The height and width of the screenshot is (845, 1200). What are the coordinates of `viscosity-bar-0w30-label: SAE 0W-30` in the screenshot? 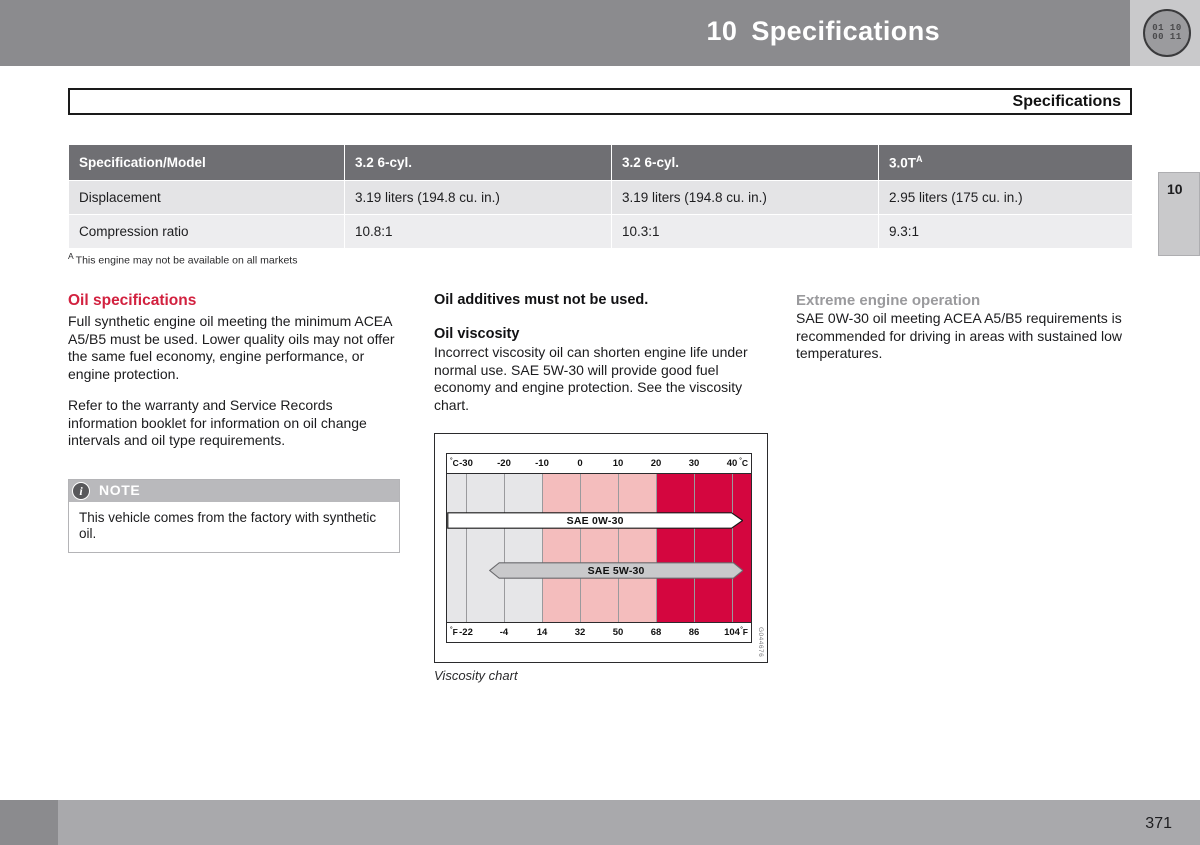 It's located at (595, 520).